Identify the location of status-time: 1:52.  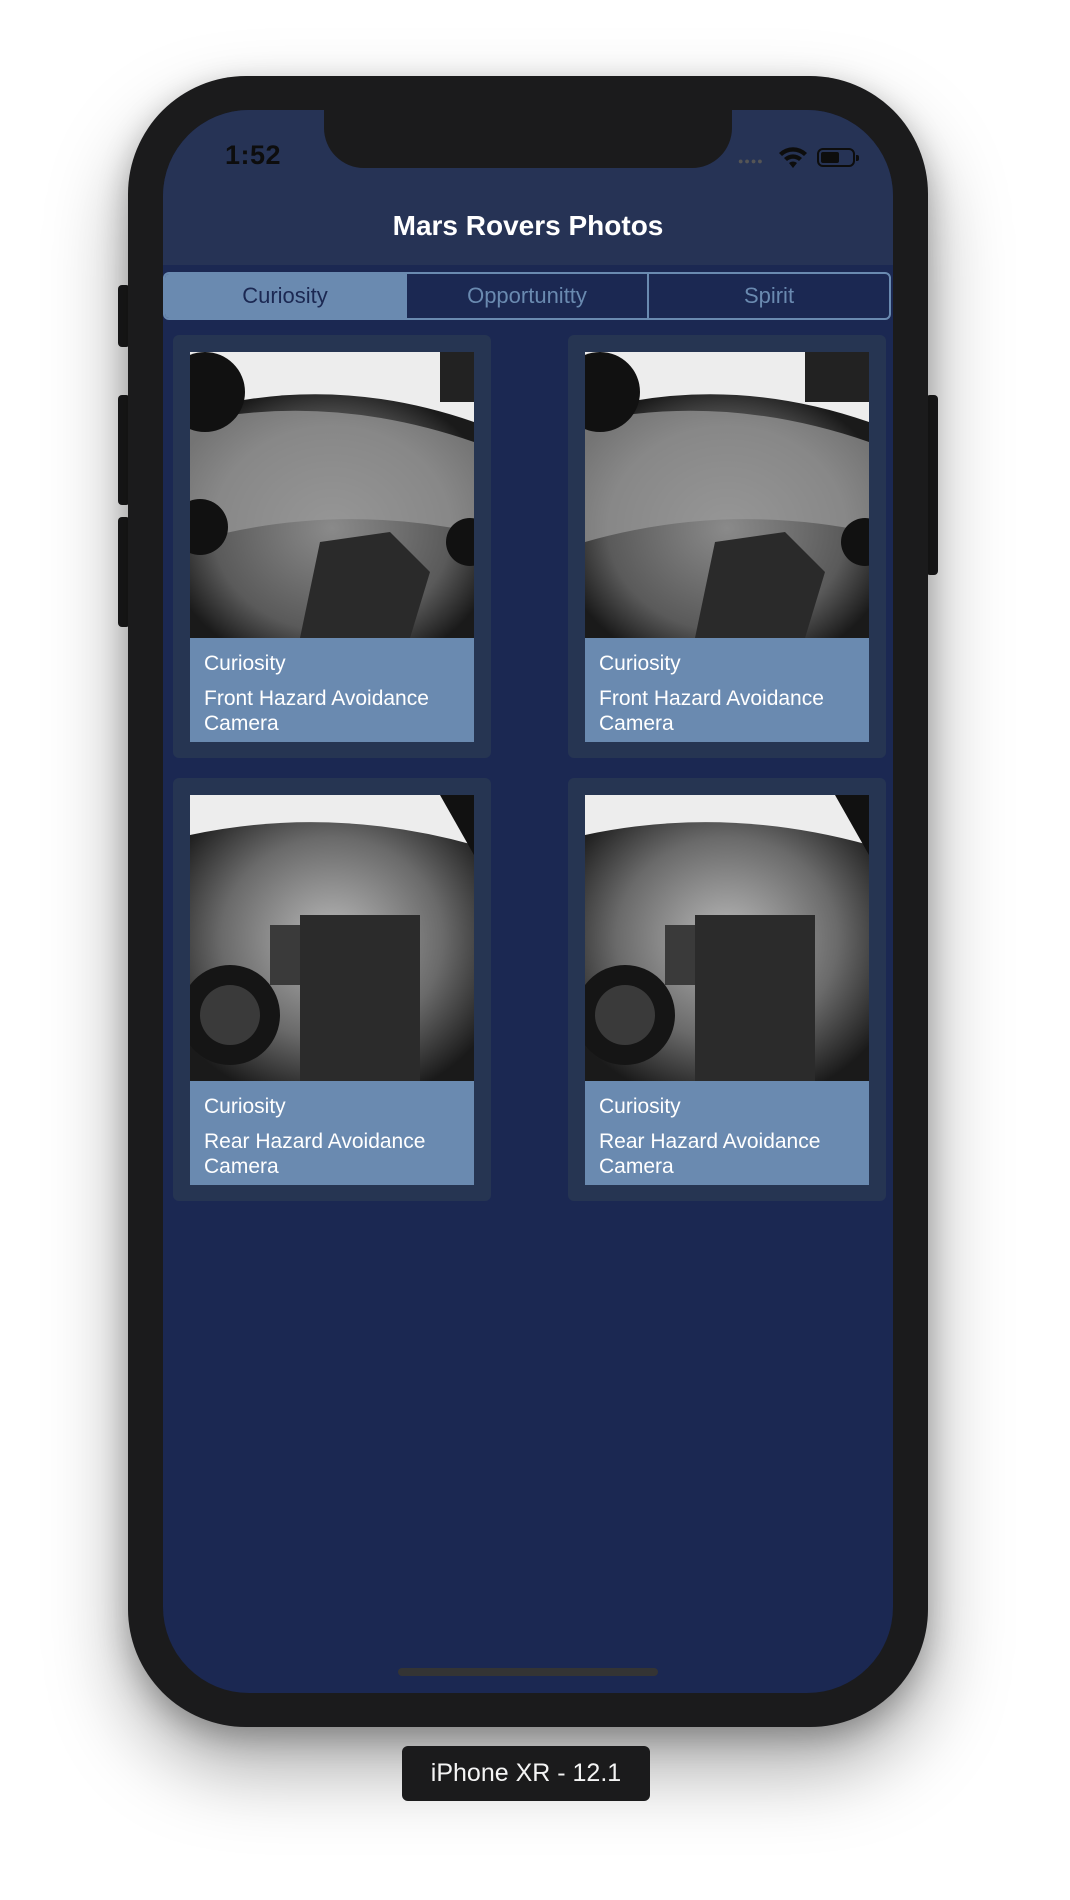
(253, 155).